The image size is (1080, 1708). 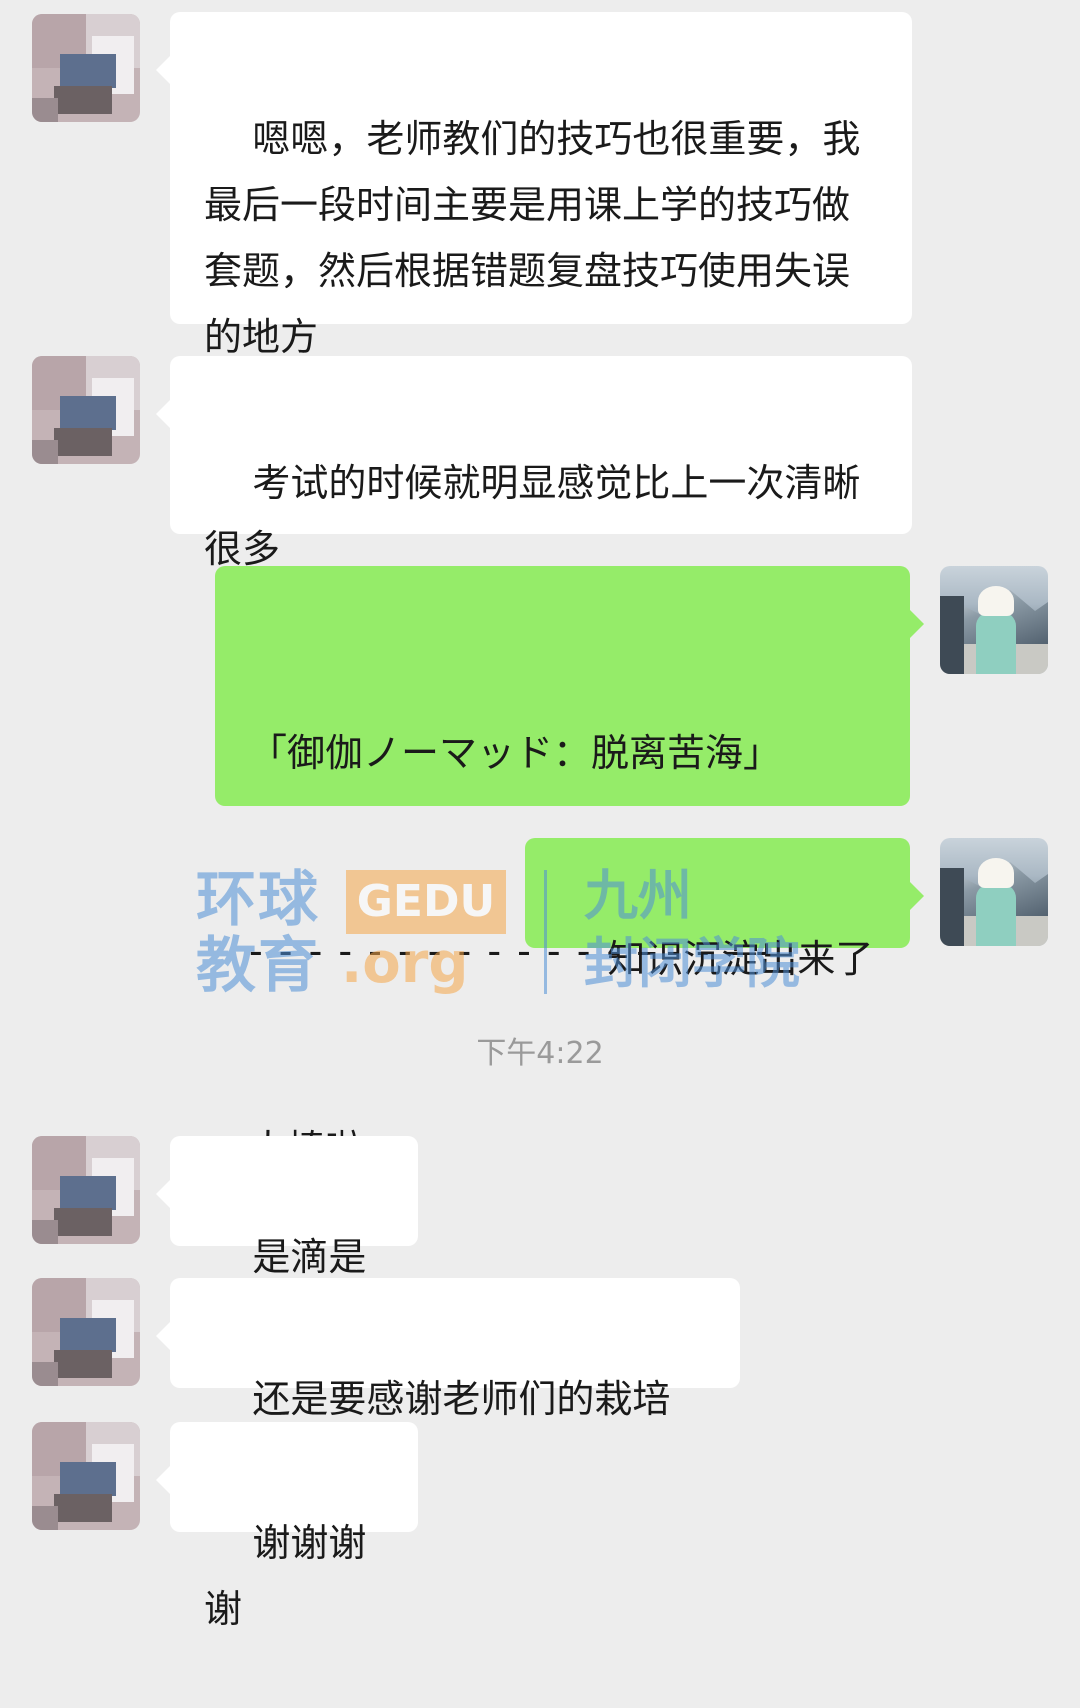 I want to click on message-bubble-own: 知识沉淀出来了, so click(x=724, y=909).